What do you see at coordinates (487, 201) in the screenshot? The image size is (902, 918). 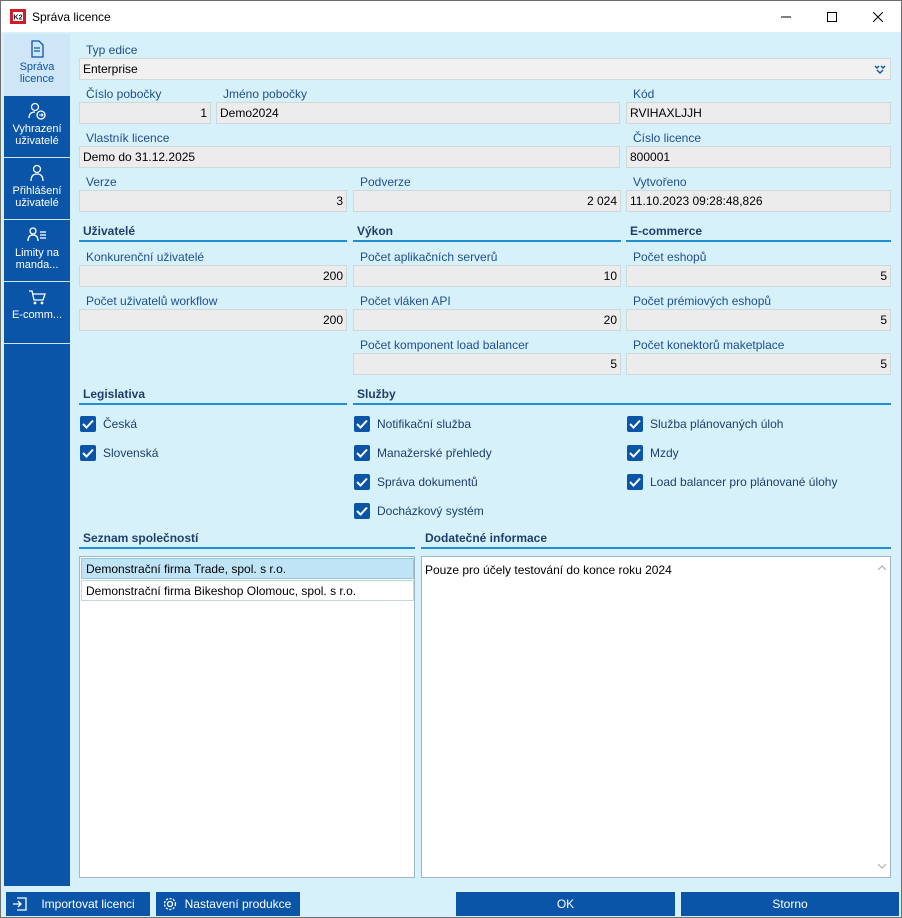 I see `podverze-field: 2 024` at bounding box center [487, 201].